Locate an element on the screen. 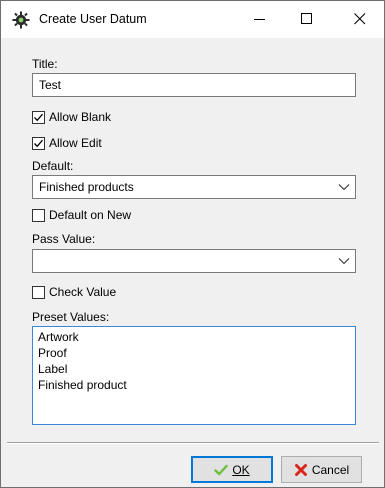 Image resolution: width=385 pixels, height=488 pixels. list-item: Label is located at coordinates (53, 369).